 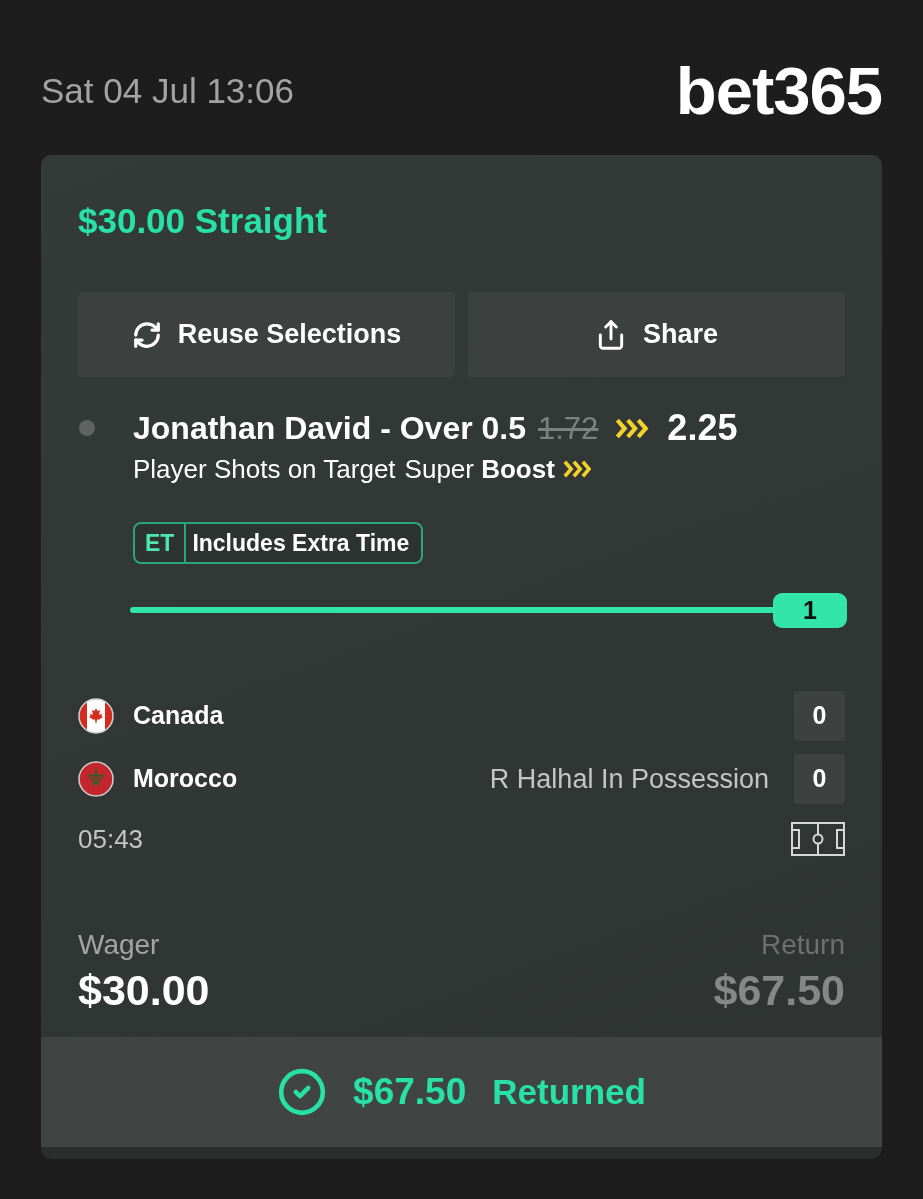 I want to click on boosted-odds: 2.25, so click(x=702, y=428).